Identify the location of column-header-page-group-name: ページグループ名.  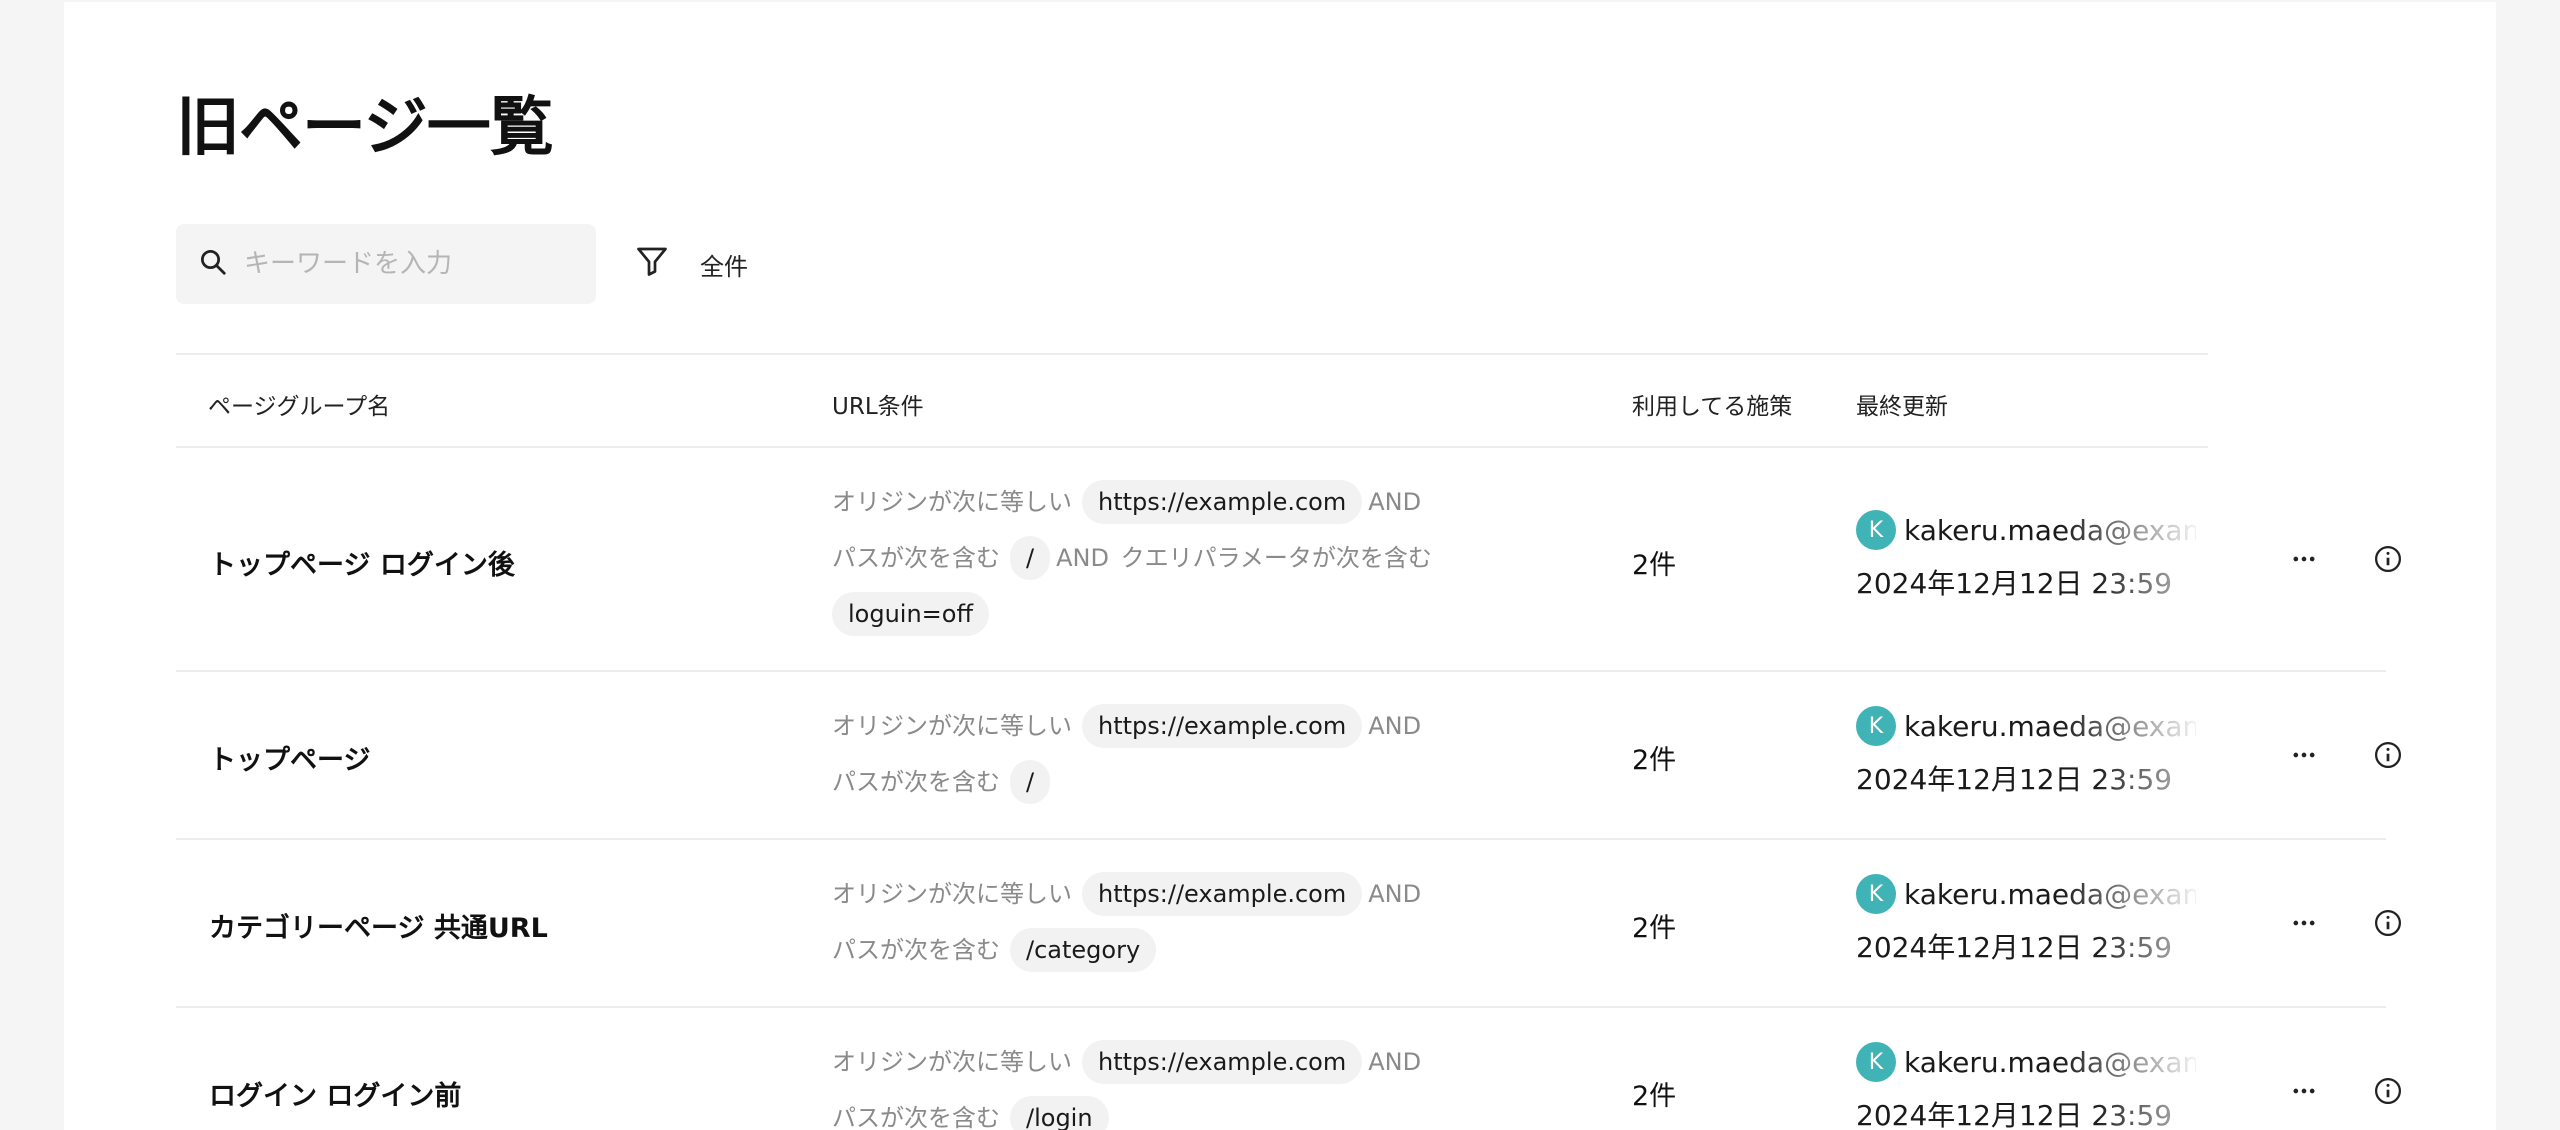
(299, 407).